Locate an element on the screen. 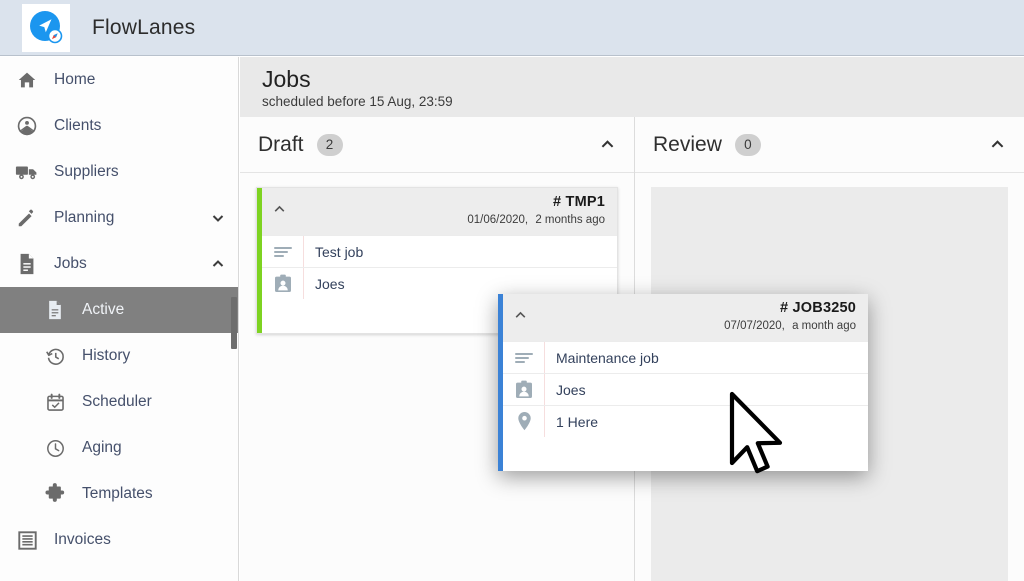 Image resolution: width=1024 pixels, height=581 pixels. page-header: Jobs scheduled before 15 Aug, 23:59 is located at coordinates (632, 87).